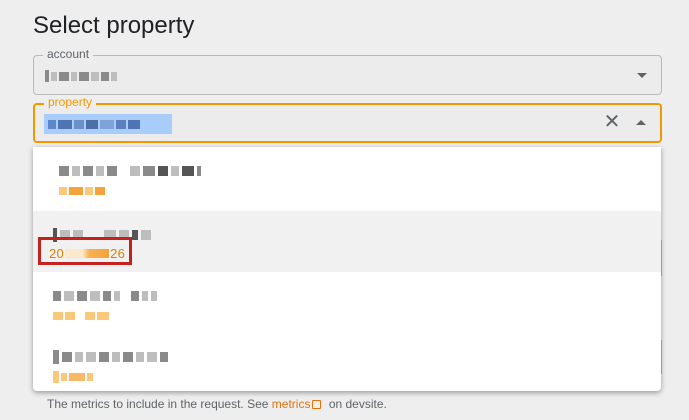 The height and width of the screenshot is (420, 689). Describe the element at coordinates (347, 71) in the screenshot. I see `account-select: account` at that location.